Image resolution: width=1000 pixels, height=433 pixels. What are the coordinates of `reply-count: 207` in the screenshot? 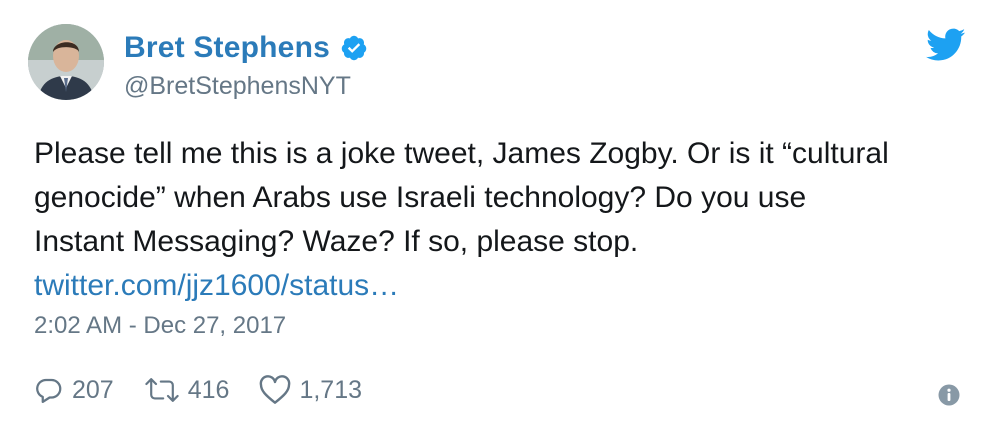 It's located at (93, 389).